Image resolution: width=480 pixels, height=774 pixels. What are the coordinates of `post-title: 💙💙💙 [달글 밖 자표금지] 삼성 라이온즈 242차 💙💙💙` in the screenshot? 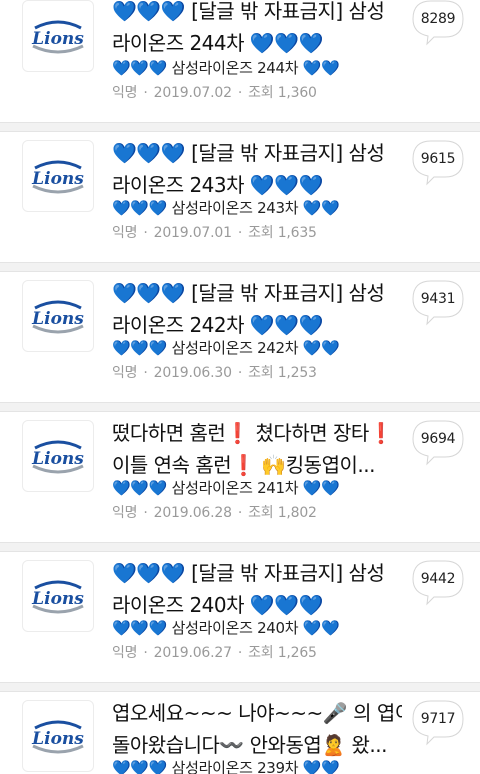 It's located at (257, 309).